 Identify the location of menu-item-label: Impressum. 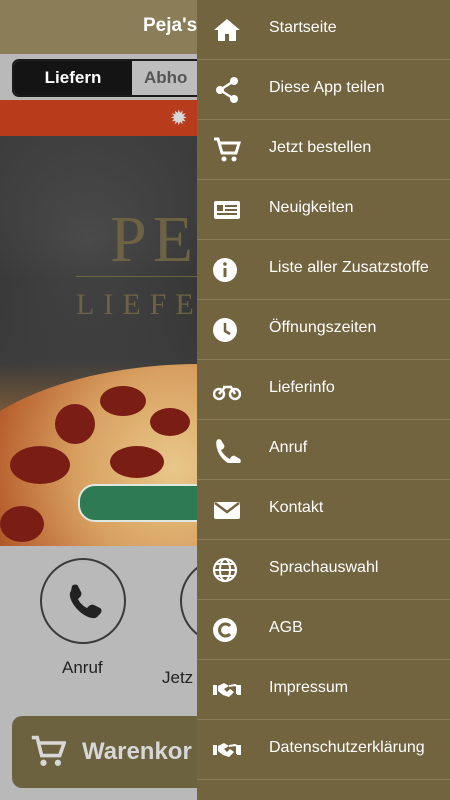
(309, 687).